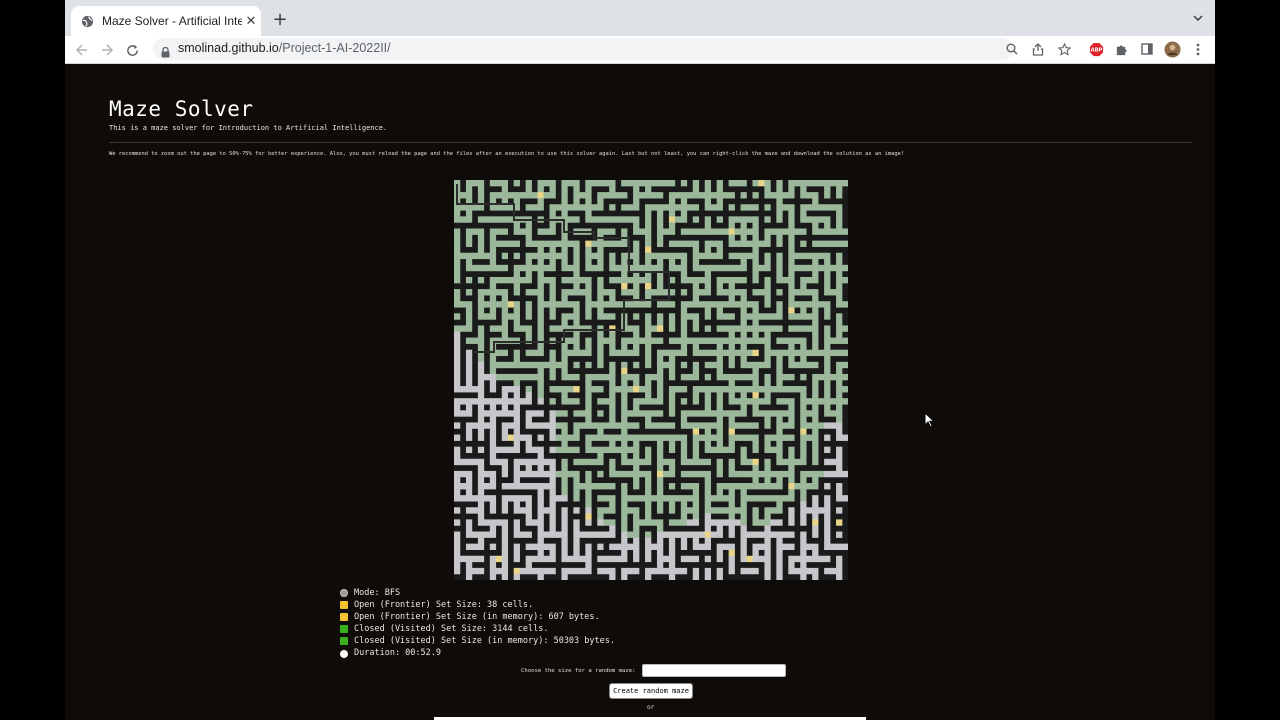 The height and width of the screenshot is (720, 1280). I want to click on size-input, so click(713, 670).